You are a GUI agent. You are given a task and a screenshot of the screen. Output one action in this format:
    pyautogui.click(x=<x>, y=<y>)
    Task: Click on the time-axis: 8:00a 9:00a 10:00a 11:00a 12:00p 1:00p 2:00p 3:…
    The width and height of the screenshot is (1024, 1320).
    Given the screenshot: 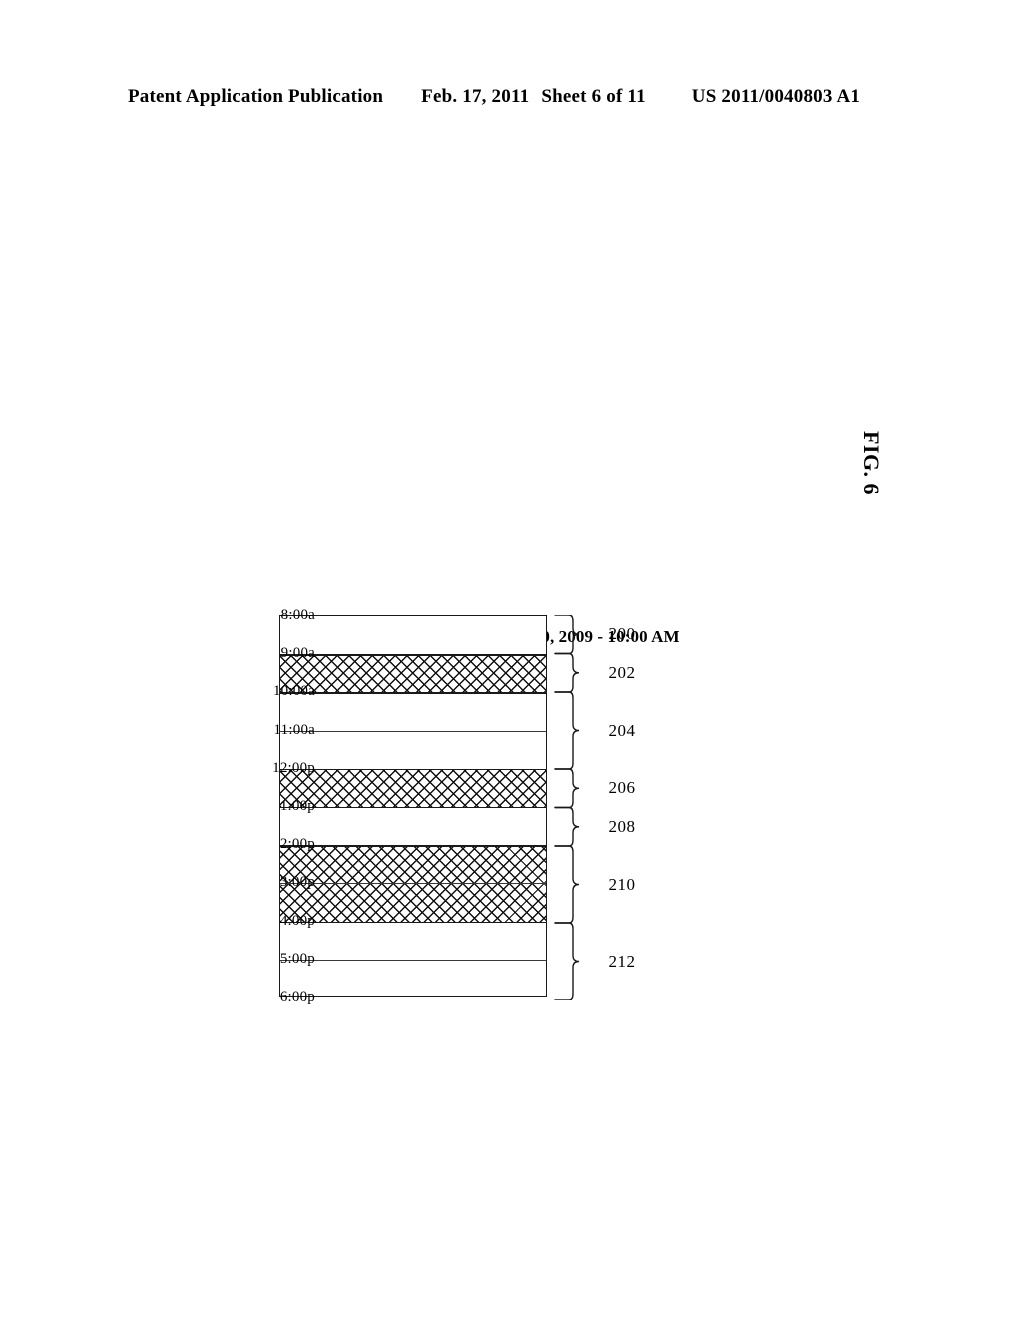 What is the action you would take?
    pyautogui.click(x=265, y=806)
    